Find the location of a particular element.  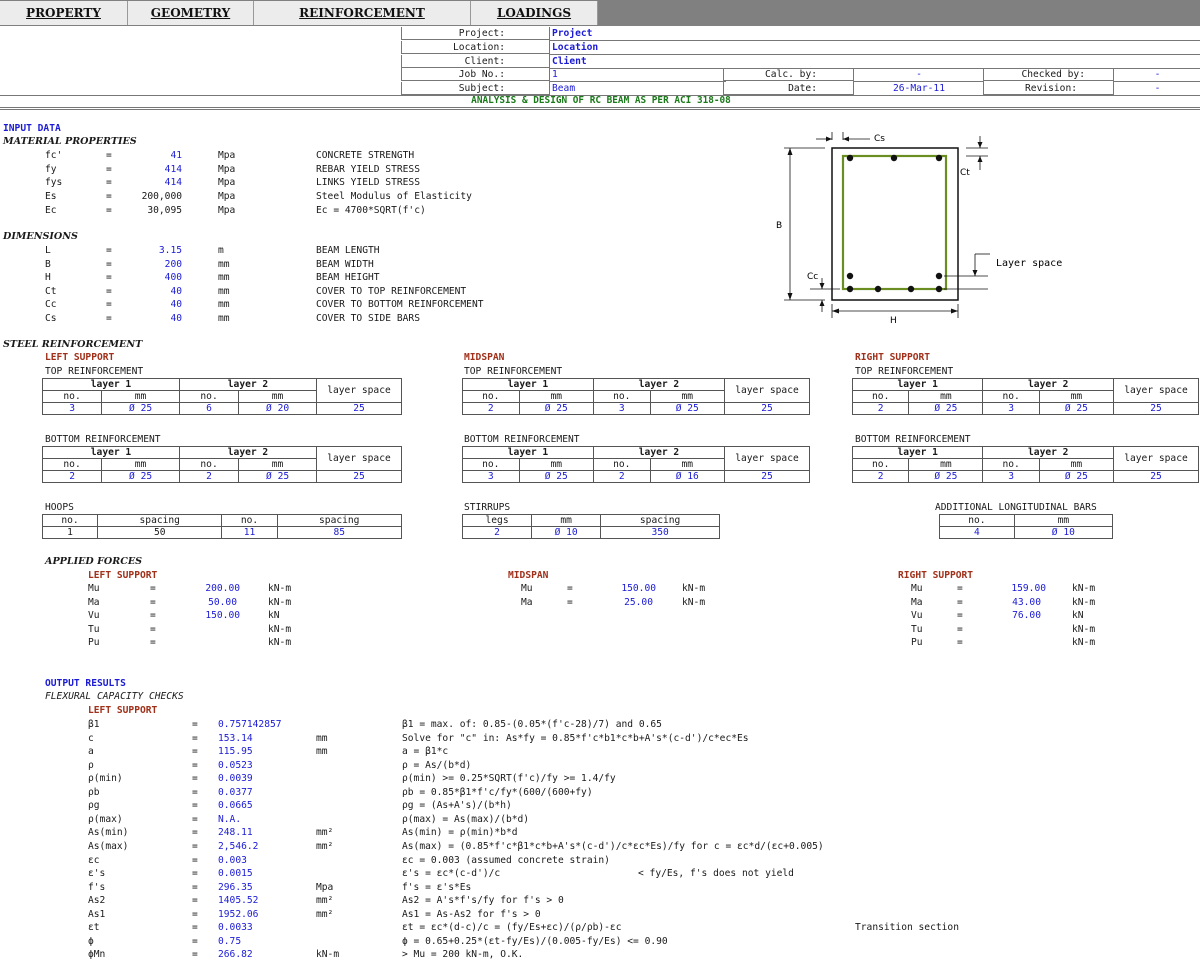

project-value: Project is located at coordinates (874, 34).